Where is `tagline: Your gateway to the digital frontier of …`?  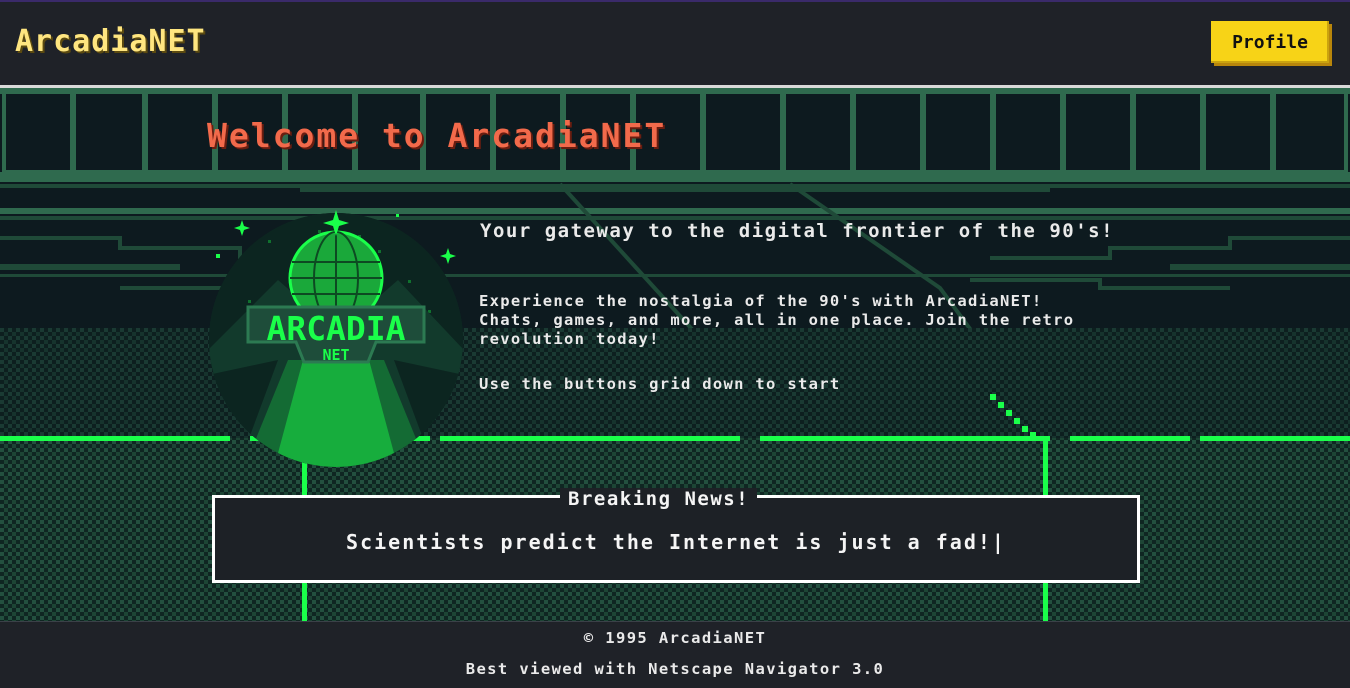
tagline: Your gateway to the digital frontier of … is located at coordinates (797, 231).